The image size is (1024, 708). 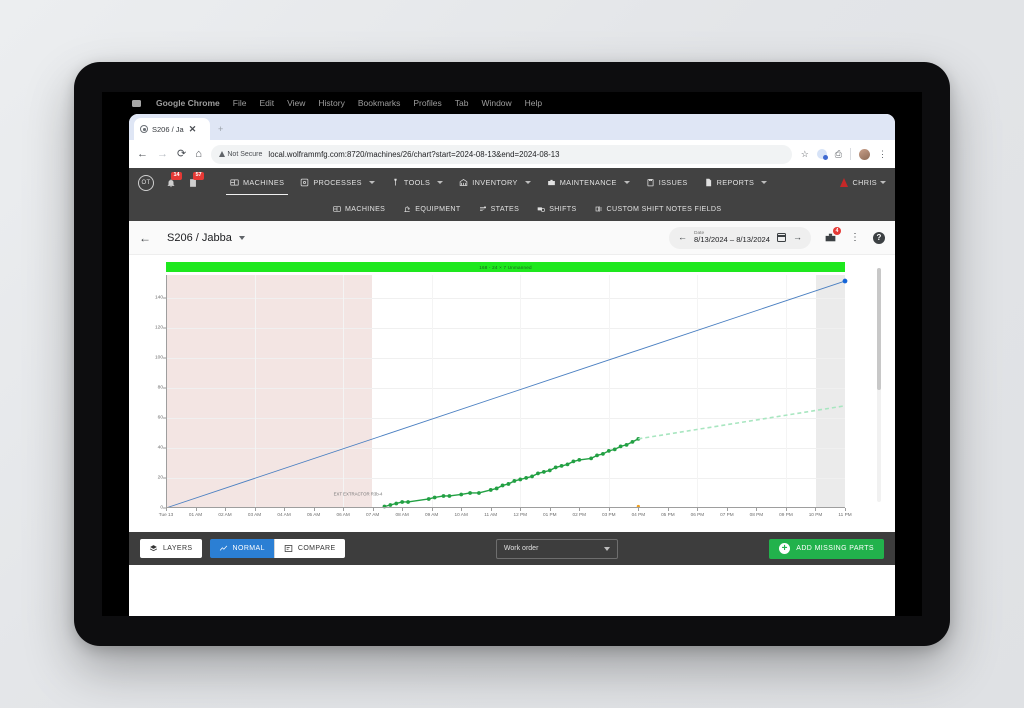 What do you see at coordinates (588, 182) in the screenshot?
I see `nav-item-maintenance: MAINTENANCE` at bounding box center [588, 182].